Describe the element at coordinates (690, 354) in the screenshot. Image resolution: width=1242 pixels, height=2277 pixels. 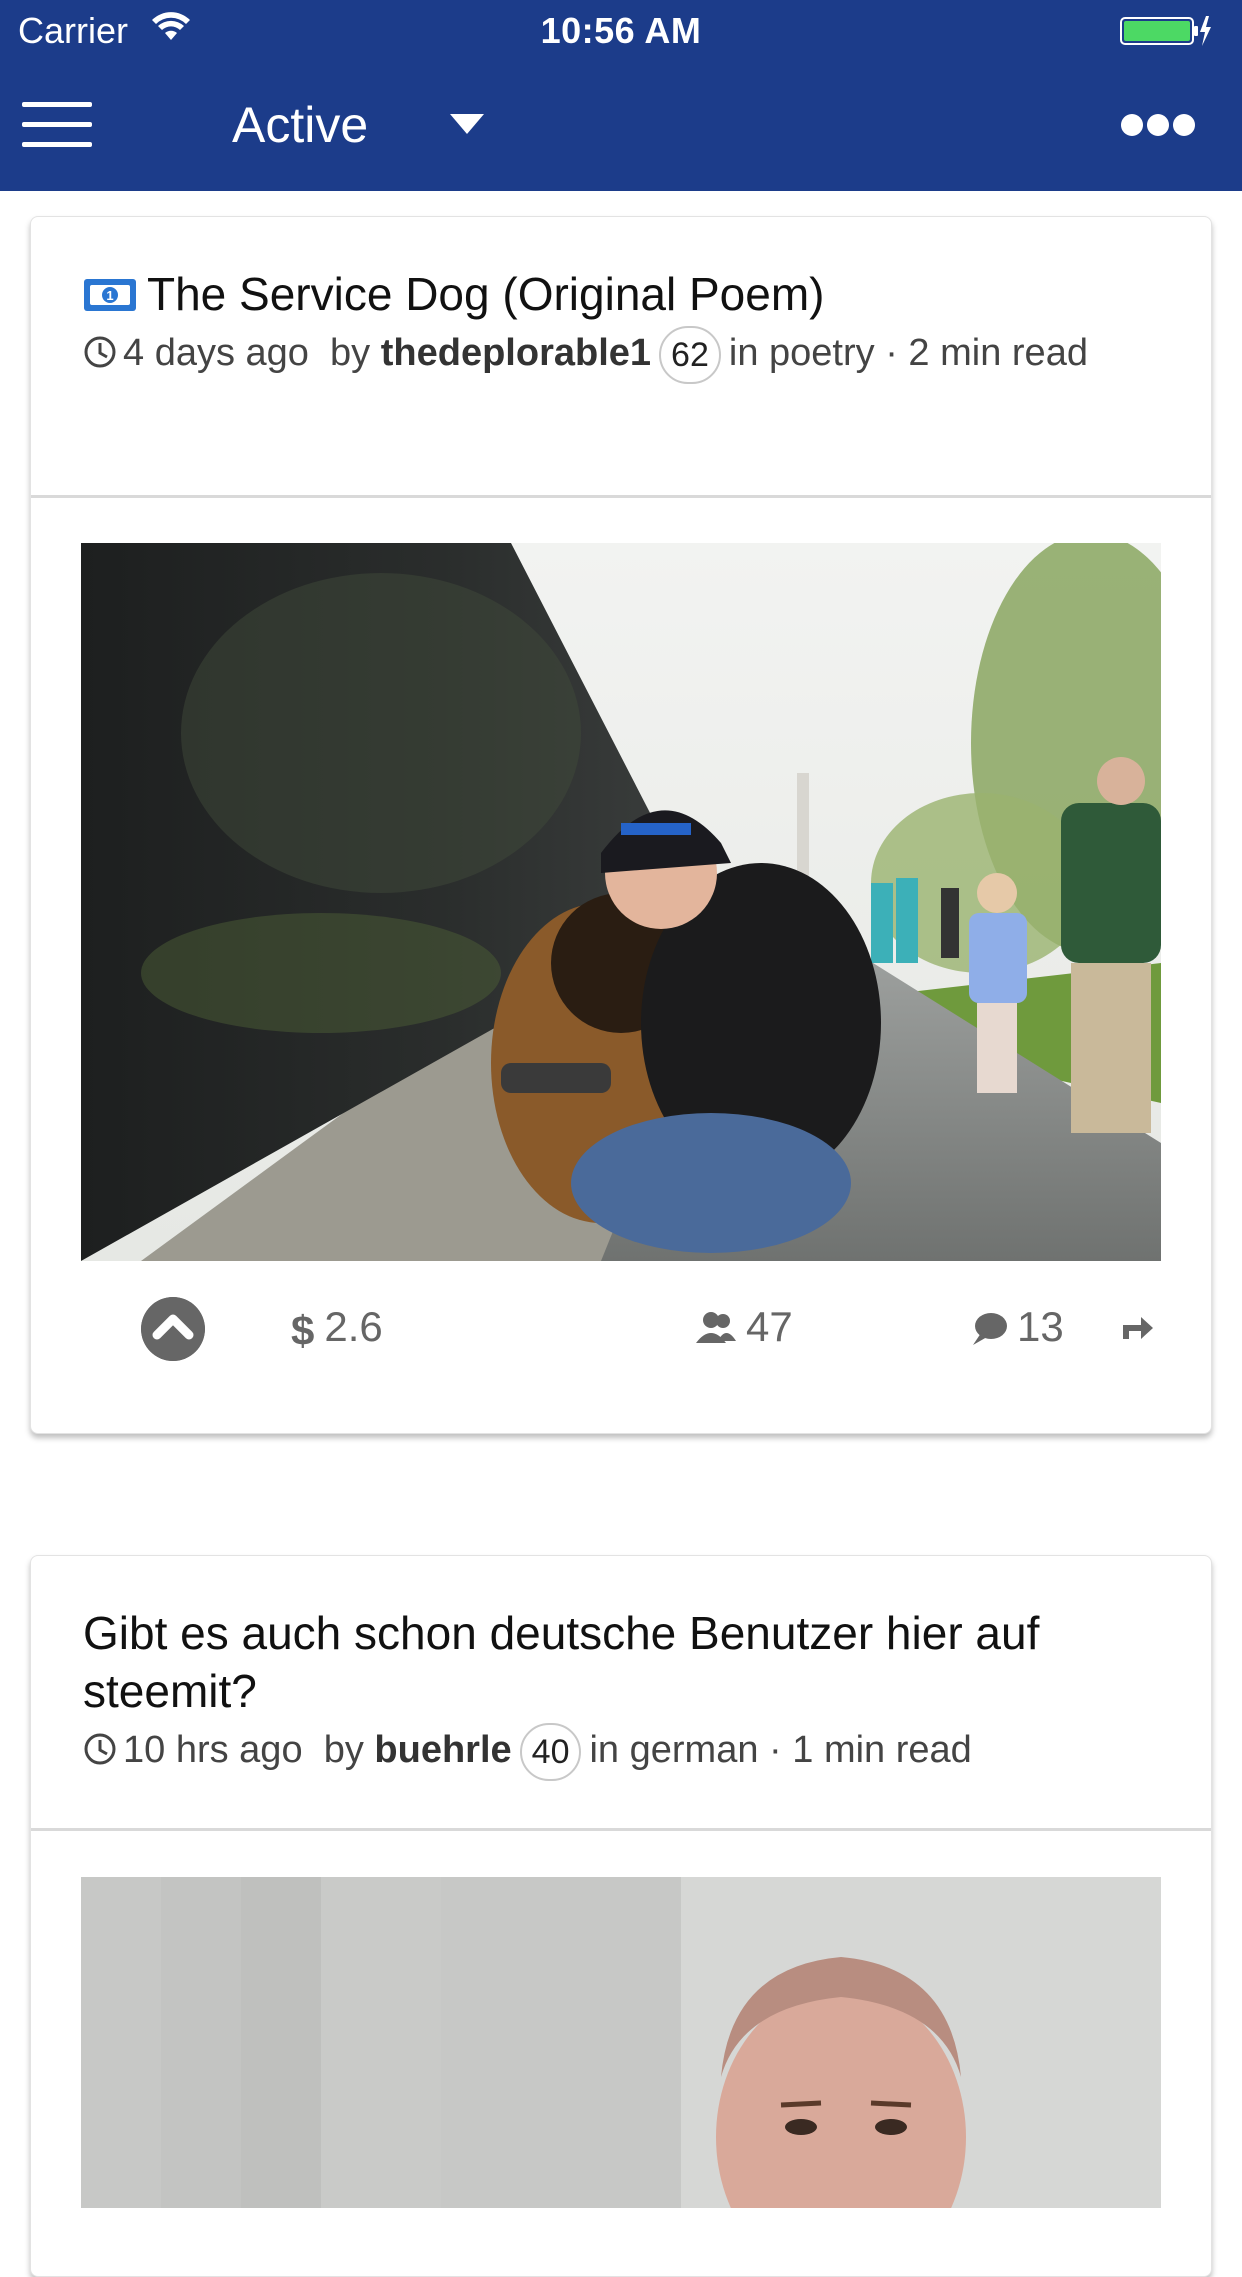
I see `reputation-badge: 62` at that location.